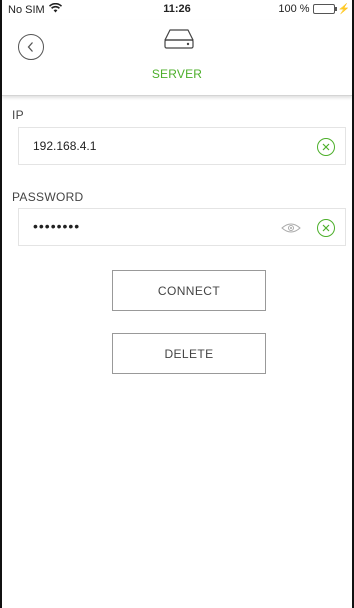 The image size is (354, 608). What do you see at coordinates (177, 10) in the screenshot?
I see `status-bar: No SIM 11:26 100 % ⚡` at bounding box center [177, 10].